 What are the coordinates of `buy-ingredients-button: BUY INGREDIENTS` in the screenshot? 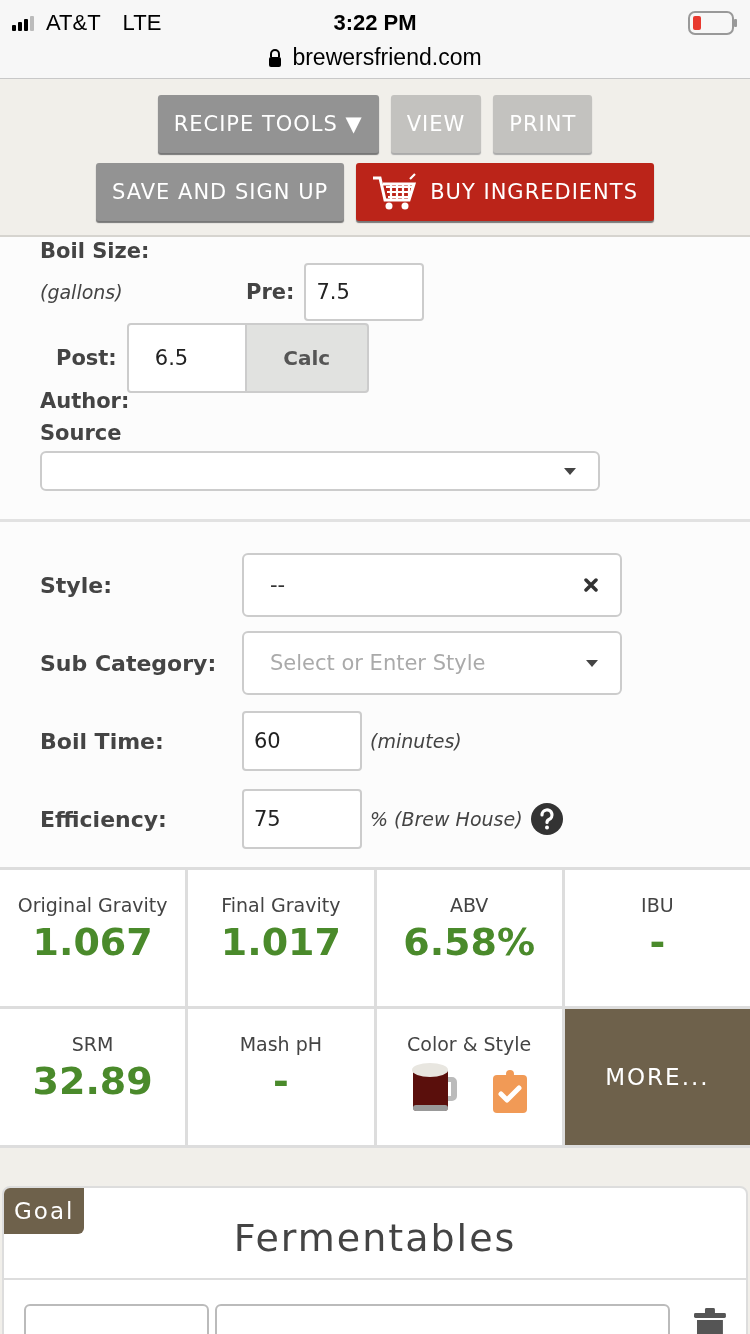 It's located at (505, 192).